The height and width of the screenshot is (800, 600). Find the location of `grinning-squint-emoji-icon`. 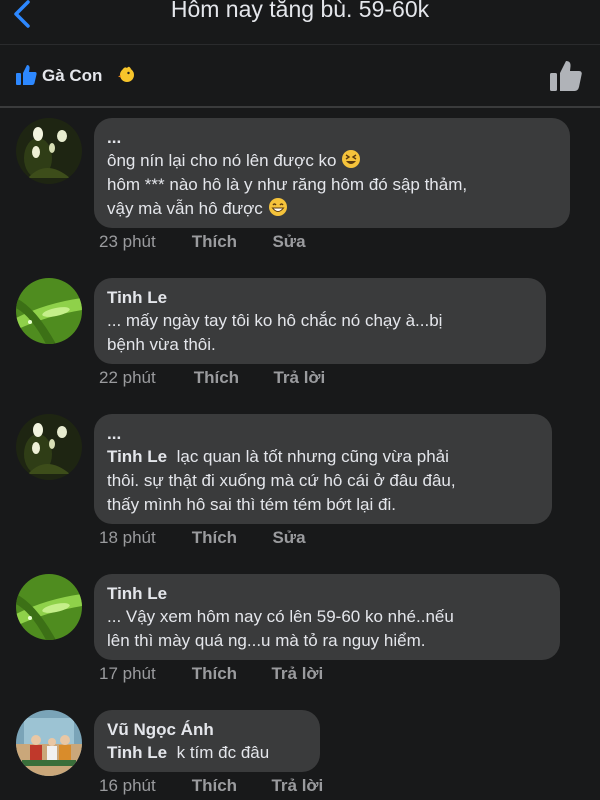

grinning-squint-emoji-icon is located at coordinates (351, 159).